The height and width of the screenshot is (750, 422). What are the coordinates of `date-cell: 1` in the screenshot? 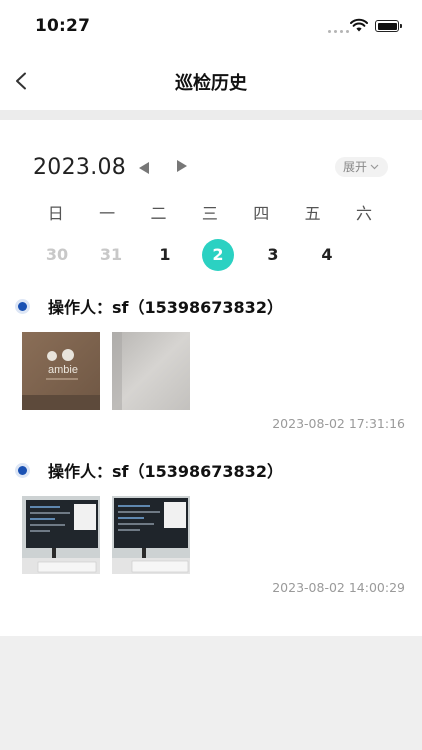 It's located at (165, 255).